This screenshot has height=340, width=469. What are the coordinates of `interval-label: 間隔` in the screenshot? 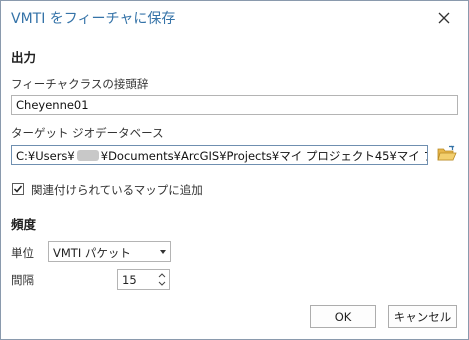 It's located at (22, 280).